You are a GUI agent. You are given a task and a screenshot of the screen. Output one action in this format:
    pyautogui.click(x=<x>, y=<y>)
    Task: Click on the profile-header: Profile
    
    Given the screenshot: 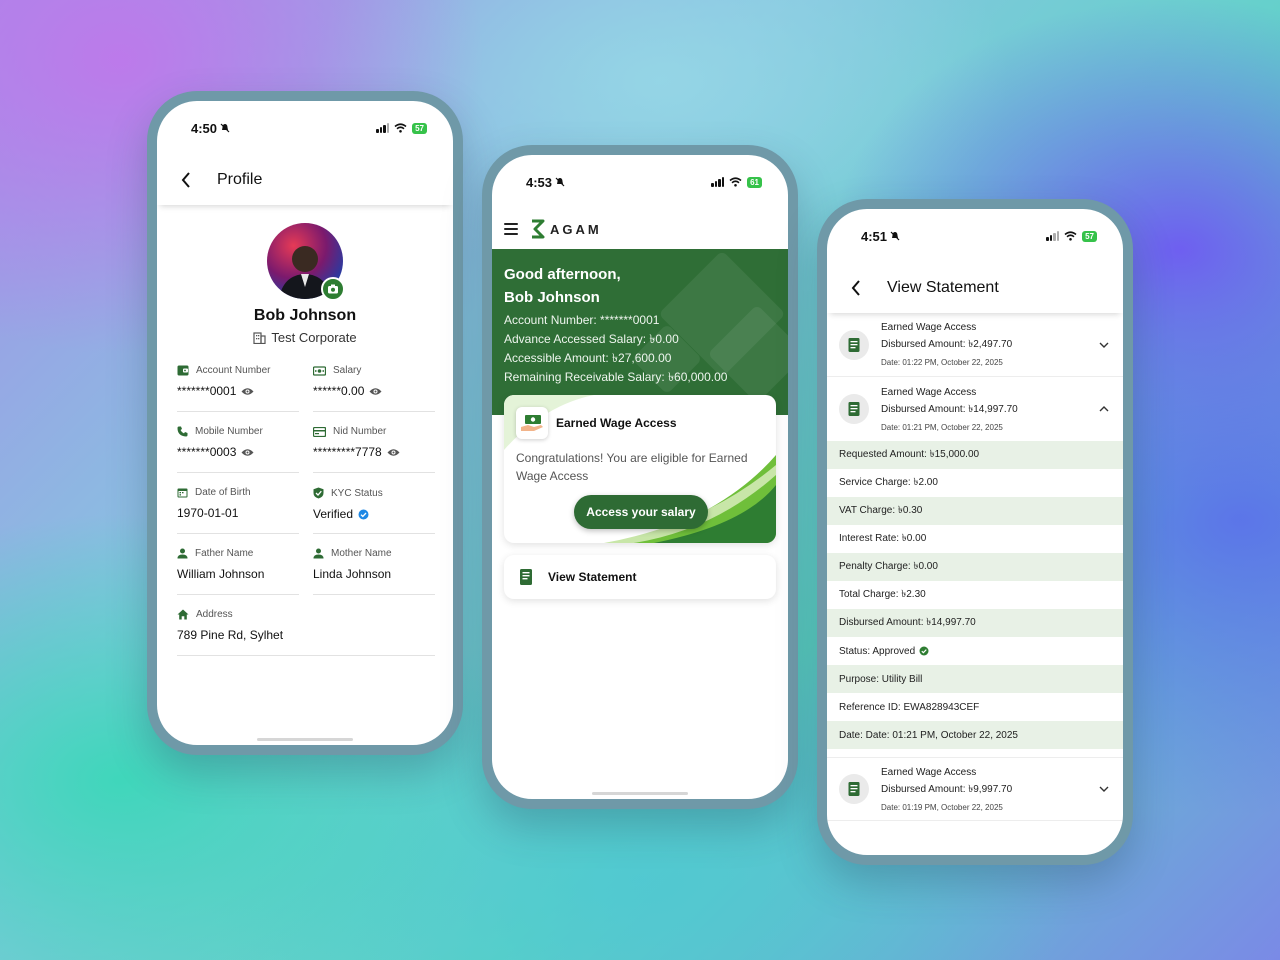 What is the action you would take?
    pyautogui.click(x=305, y=180)
    